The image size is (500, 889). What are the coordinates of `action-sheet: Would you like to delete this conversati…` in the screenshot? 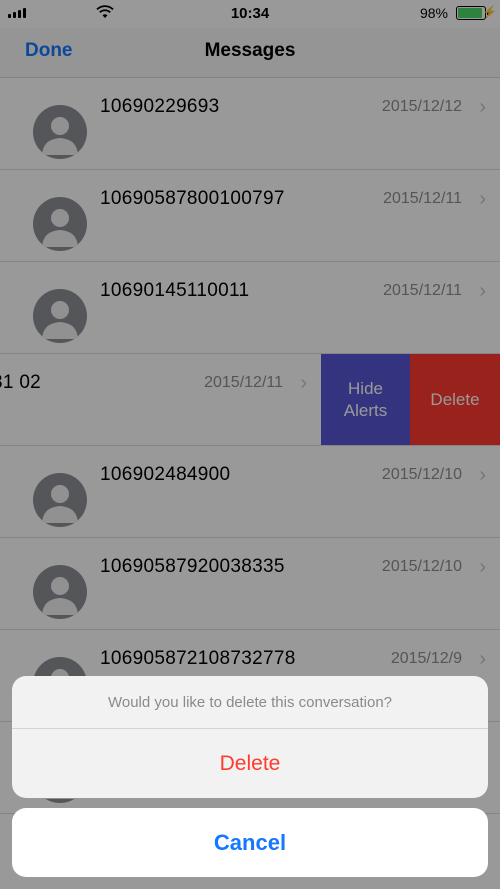 It's located at (250, 737).